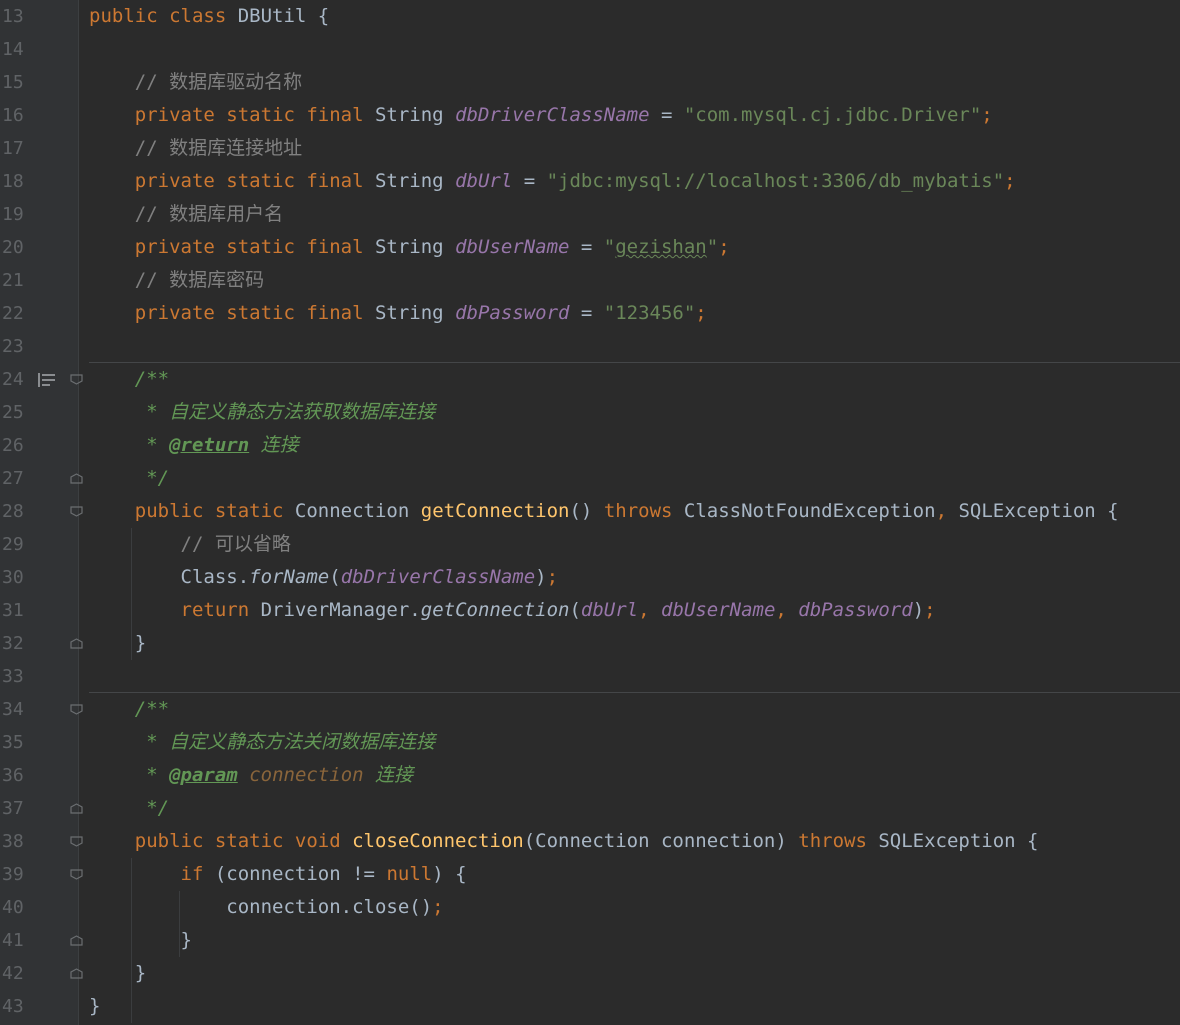 This screenshot has height=1025, width=1180. I want to click on code-line: 34 /**, so click(590, 709).